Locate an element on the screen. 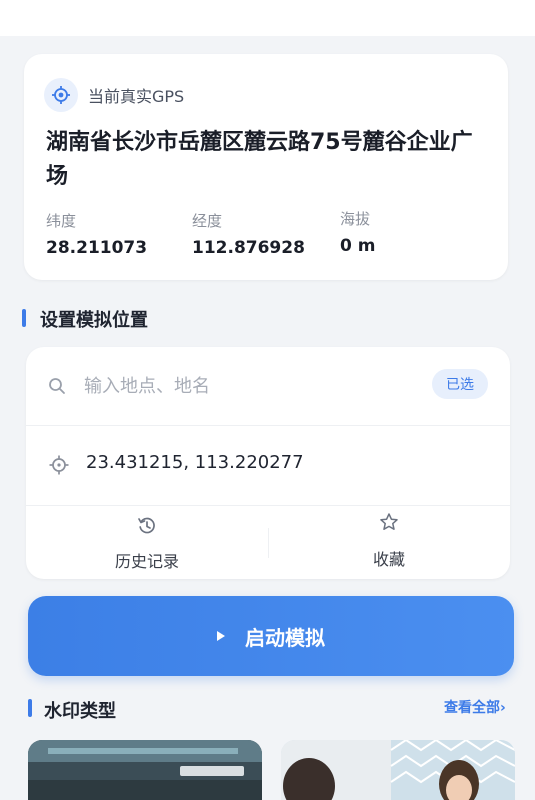 This screenshot has width=535, height=800. history-label: 历史记录 is located at coordinates (146, 561).